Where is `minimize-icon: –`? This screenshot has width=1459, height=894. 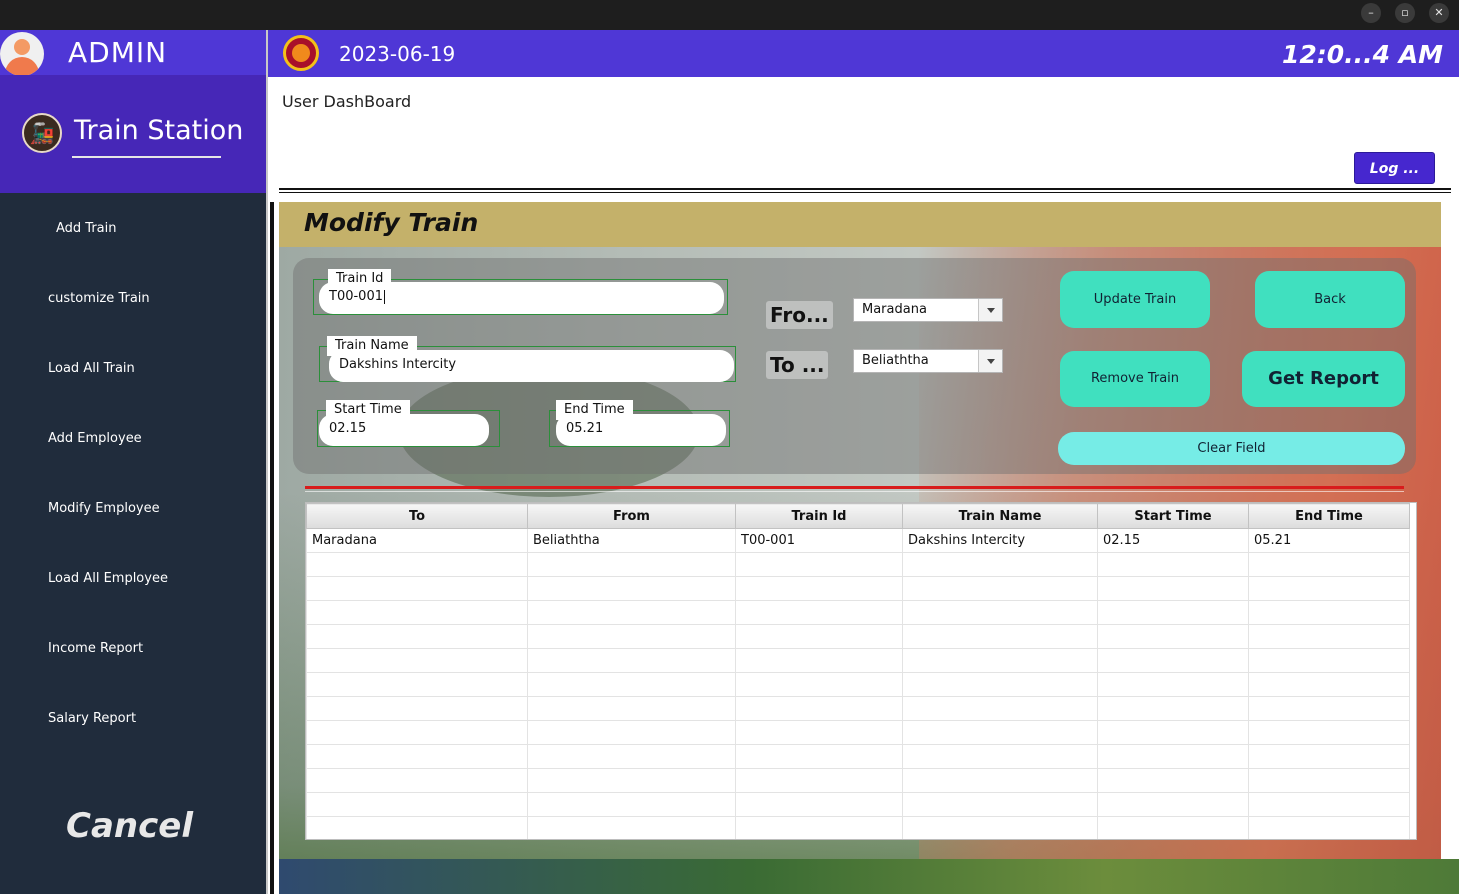
minimize-icon: – is located at coordinates (1371, 13).